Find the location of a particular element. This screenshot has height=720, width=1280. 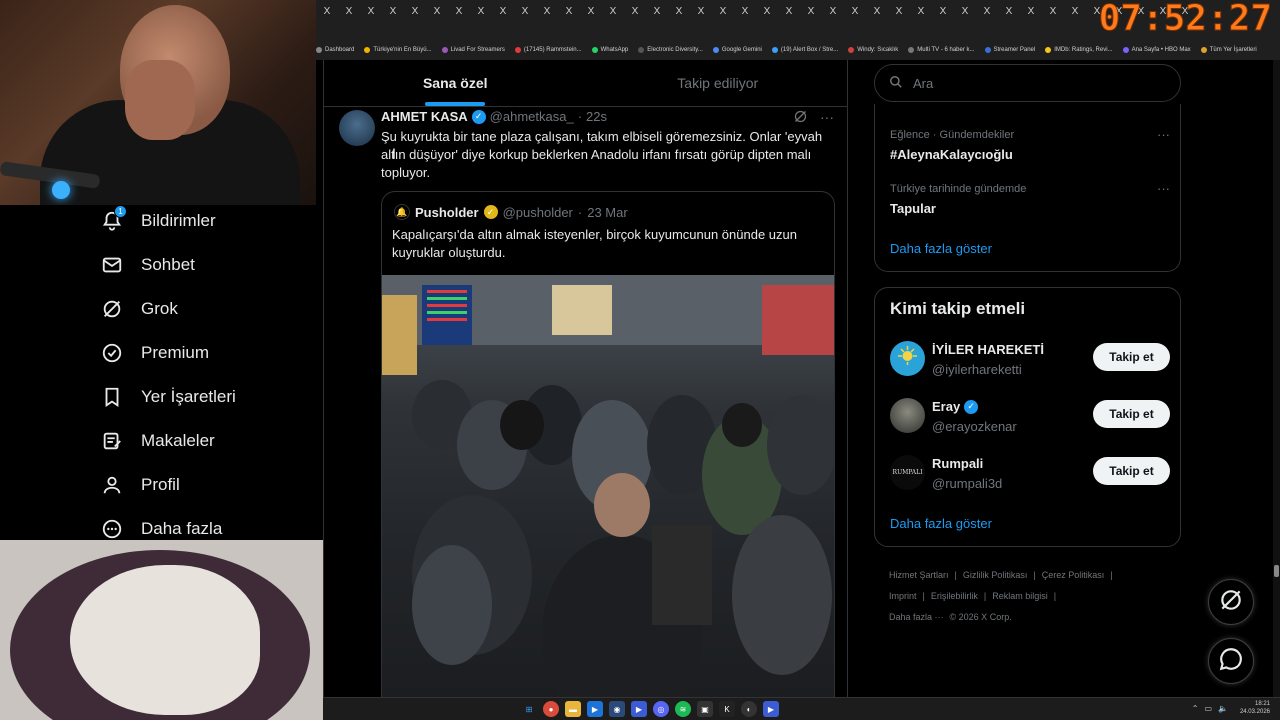

bookmark-item: WhatsApp is located at coordinates (609, 50).